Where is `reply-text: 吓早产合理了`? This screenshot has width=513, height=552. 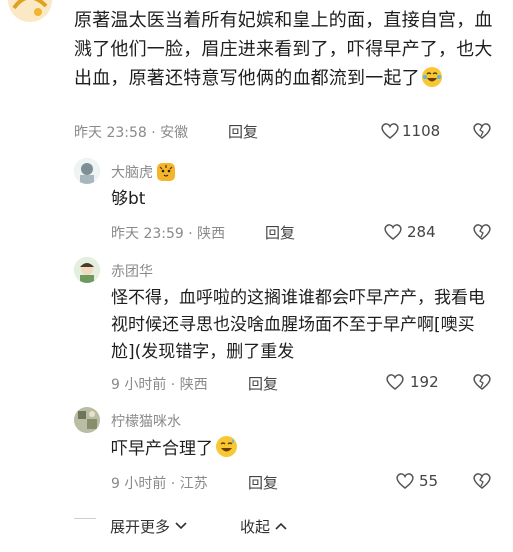 reply-text: 吓早产合理了 is located at coordinates (174, 449).